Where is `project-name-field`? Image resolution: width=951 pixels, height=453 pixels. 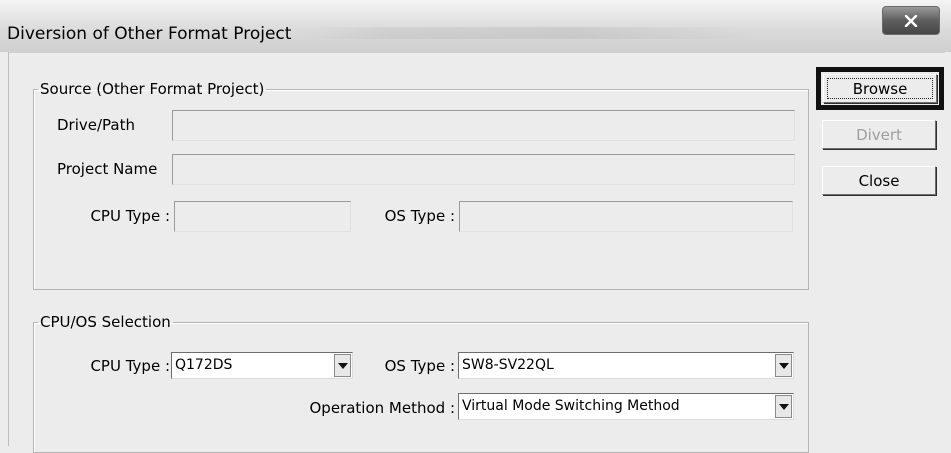
project-name-field is located at coordinates (483, 169).